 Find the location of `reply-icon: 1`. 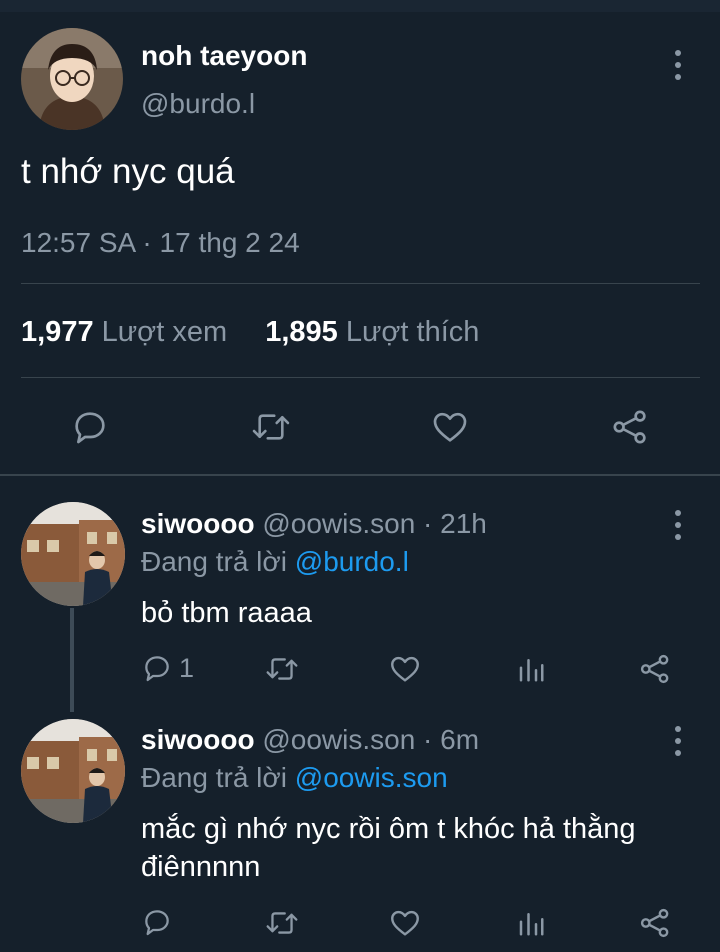

reply-icon: 1 is located at coordinates (167, 668).